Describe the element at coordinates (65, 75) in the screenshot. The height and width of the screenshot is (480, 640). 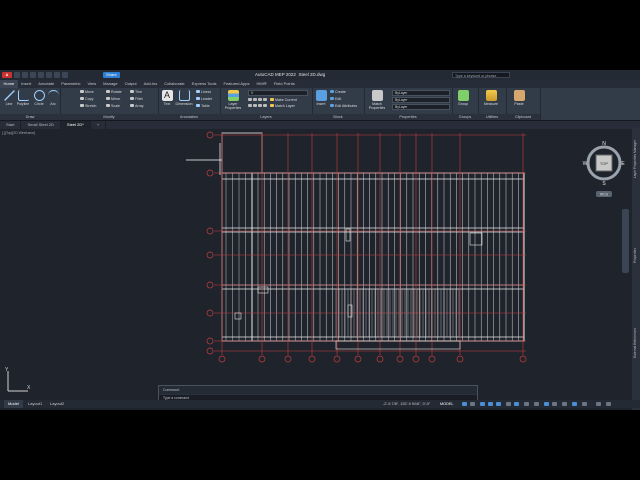
I see `redo-icon` at that location.